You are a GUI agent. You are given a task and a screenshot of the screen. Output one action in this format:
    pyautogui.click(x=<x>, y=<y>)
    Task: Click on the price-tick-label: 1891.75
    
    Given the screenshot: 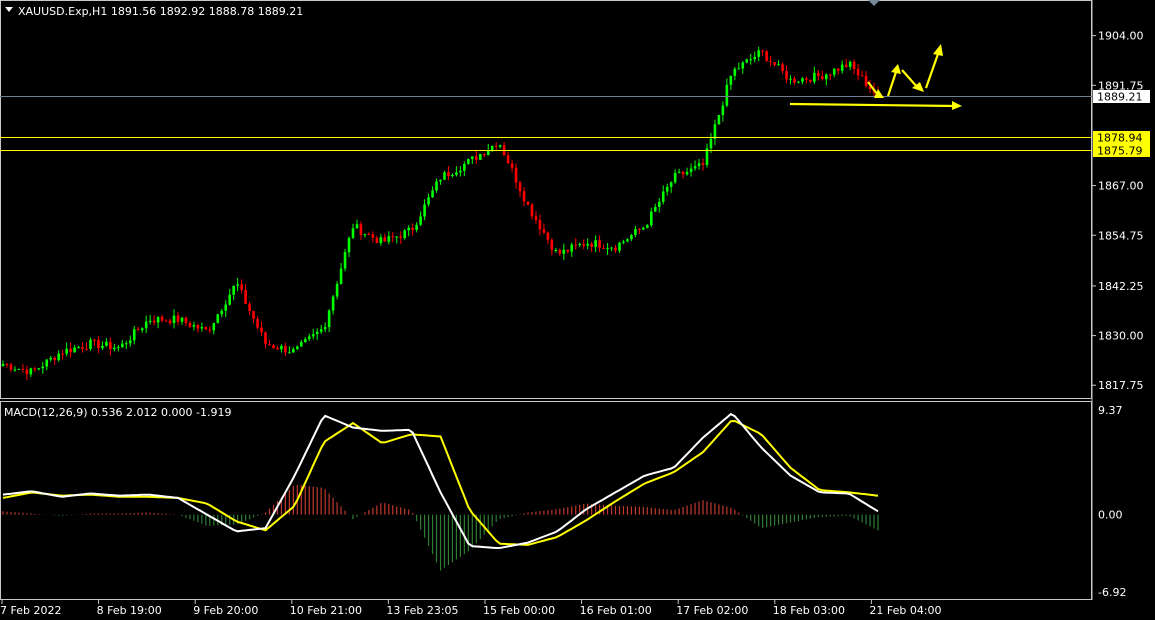 What is the action you would take?
    pyautogui.click(x=1121, y=85)
    